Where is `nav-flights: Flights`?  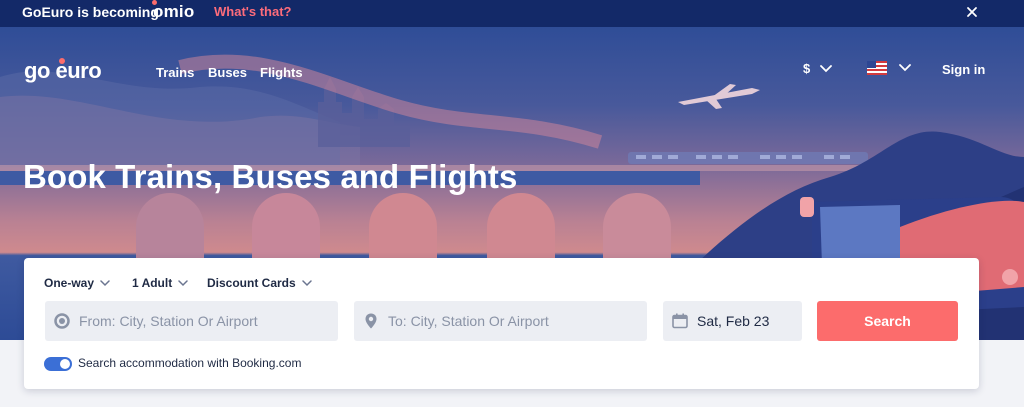
nav-flights: Flights is located at coordinates (281, 72).